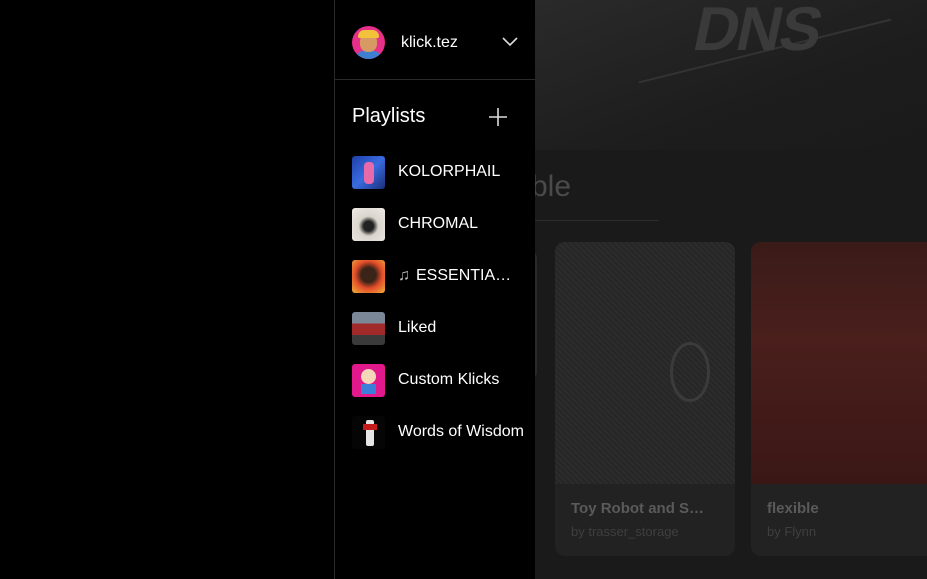 Image resolution: width=927 pixels, height=579 pixels. I want to click on album-card: Toy Robot and S… by trasser_storage, so click(645, 399).